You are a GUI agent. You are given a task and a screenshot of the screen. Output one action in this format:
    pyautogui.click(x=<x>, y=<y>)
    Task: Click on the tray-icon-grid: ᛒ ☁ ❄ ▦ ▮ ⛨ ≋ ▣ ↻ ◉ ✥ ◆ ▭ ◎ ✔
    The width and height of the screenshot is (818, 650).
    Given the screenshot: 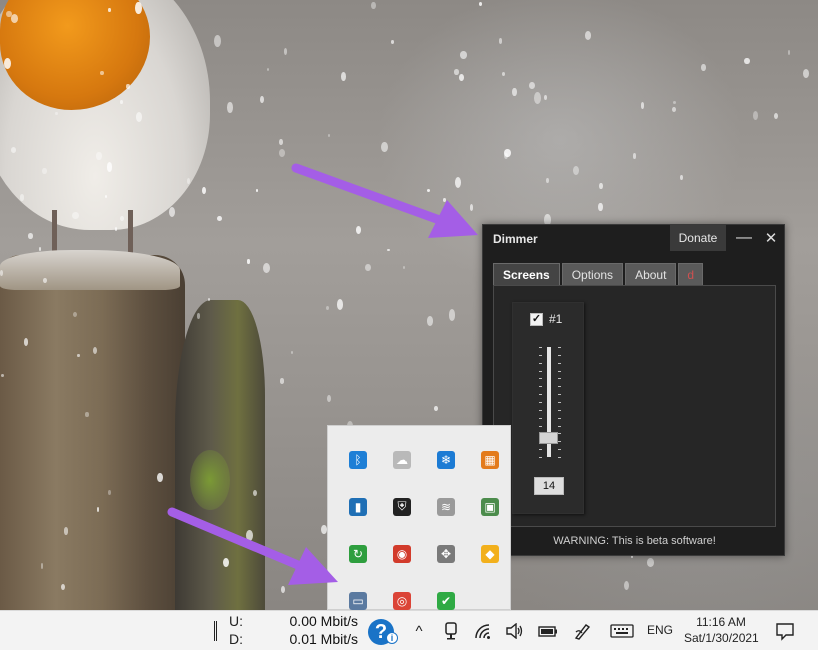 What is the action you would take?
    pyautogui.click(x=421, y=530)
    